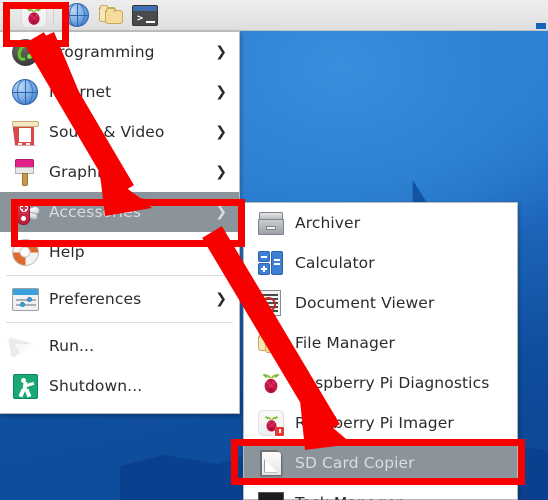 This screenshot has width=548, height=500. I want to click on document-viewer-icon, so click(271, 303).